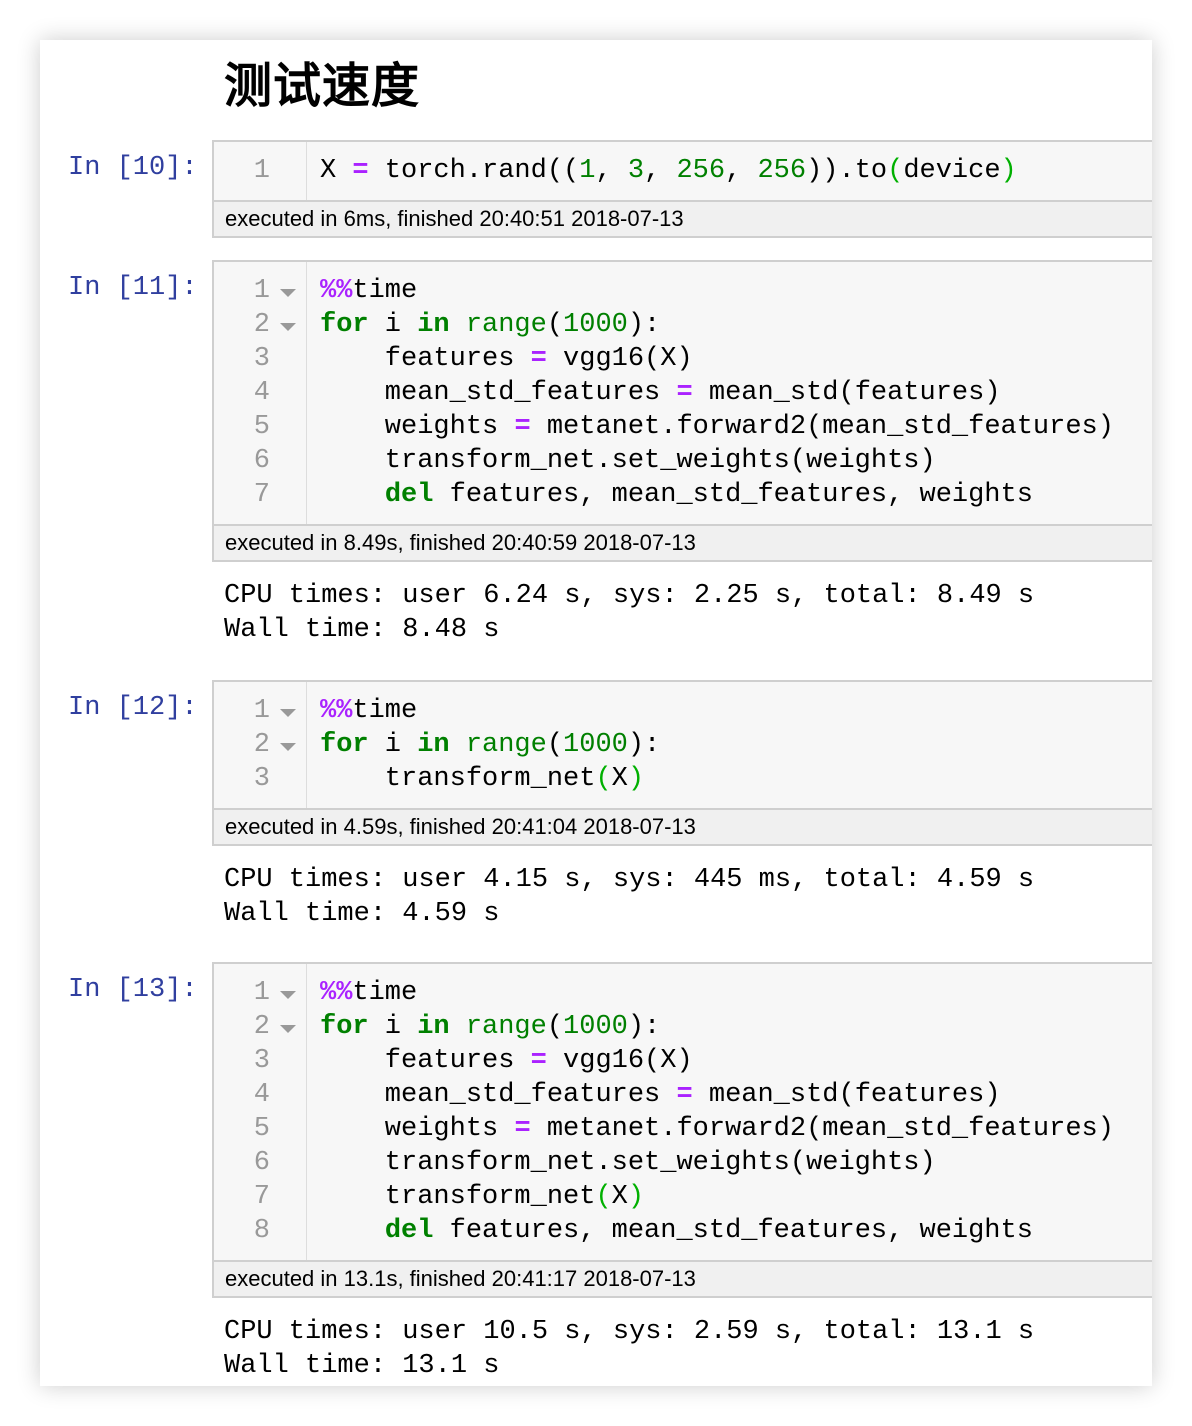 This screenshot has height=1426, width=1192. Describe the element at coordinates (385, 993) in the screenshot. I see `code-token: time` at that location.